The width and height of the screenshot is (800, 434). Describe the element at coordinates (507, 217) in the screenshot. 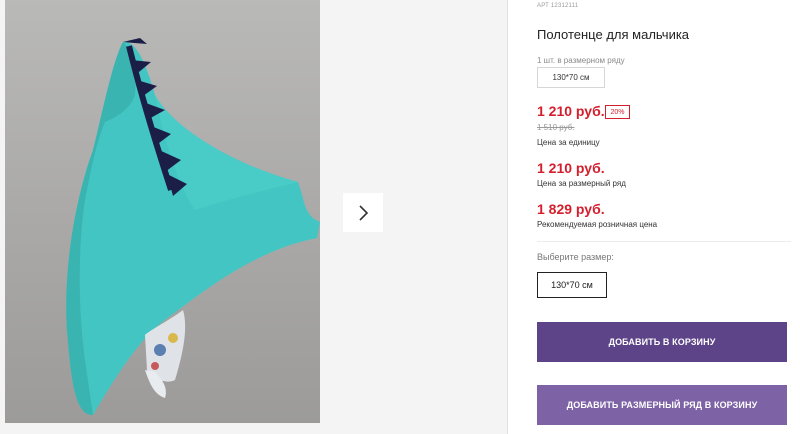

I see `panel-divider` at that location.